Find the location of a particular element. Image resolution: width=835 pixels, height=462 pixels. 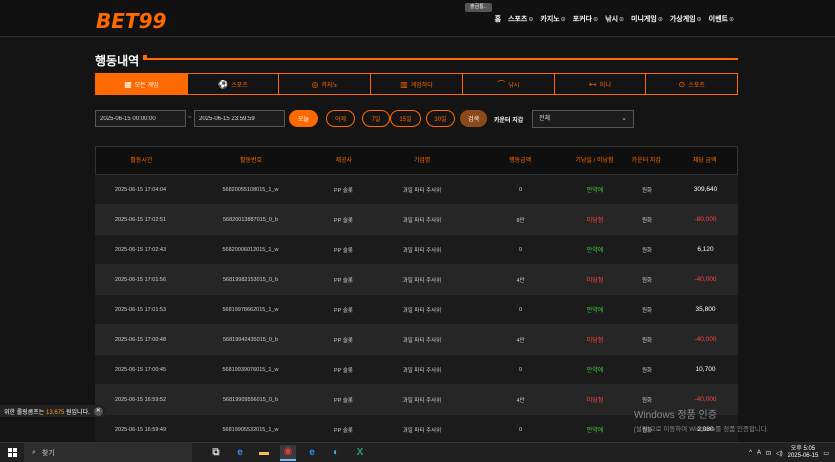

currency-select: 전체 ⌄ is located at coordinates (583, 119).